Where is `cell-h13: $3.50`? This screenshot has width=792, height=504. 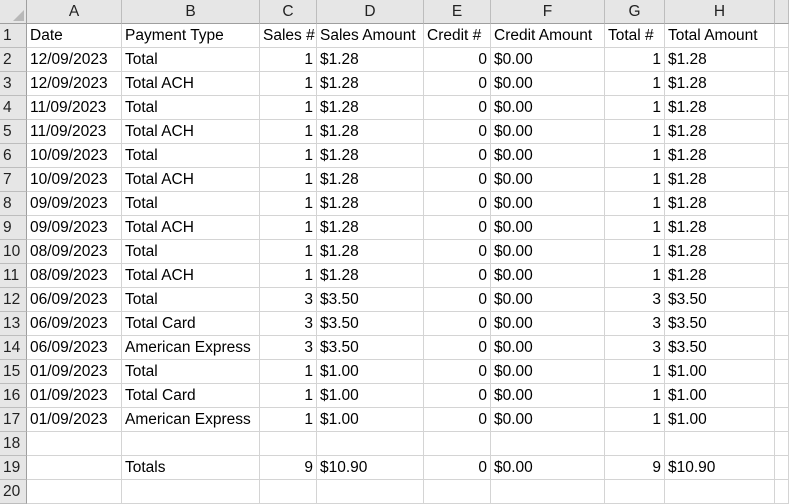
cell-h13: $3.50 is located at coordinates (720, 324).